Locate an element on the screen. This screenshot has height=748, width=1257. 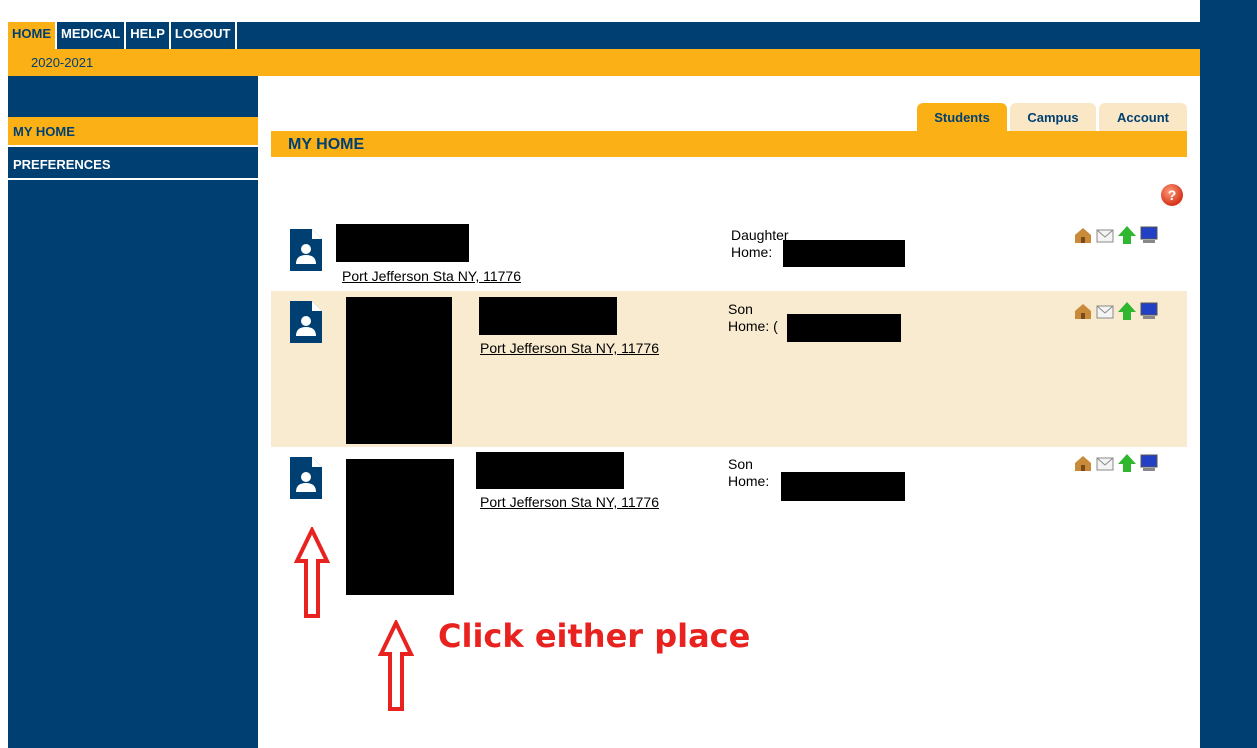
sidebar-item-preferences: PREFERENCES is located at coordinates (133, 165).